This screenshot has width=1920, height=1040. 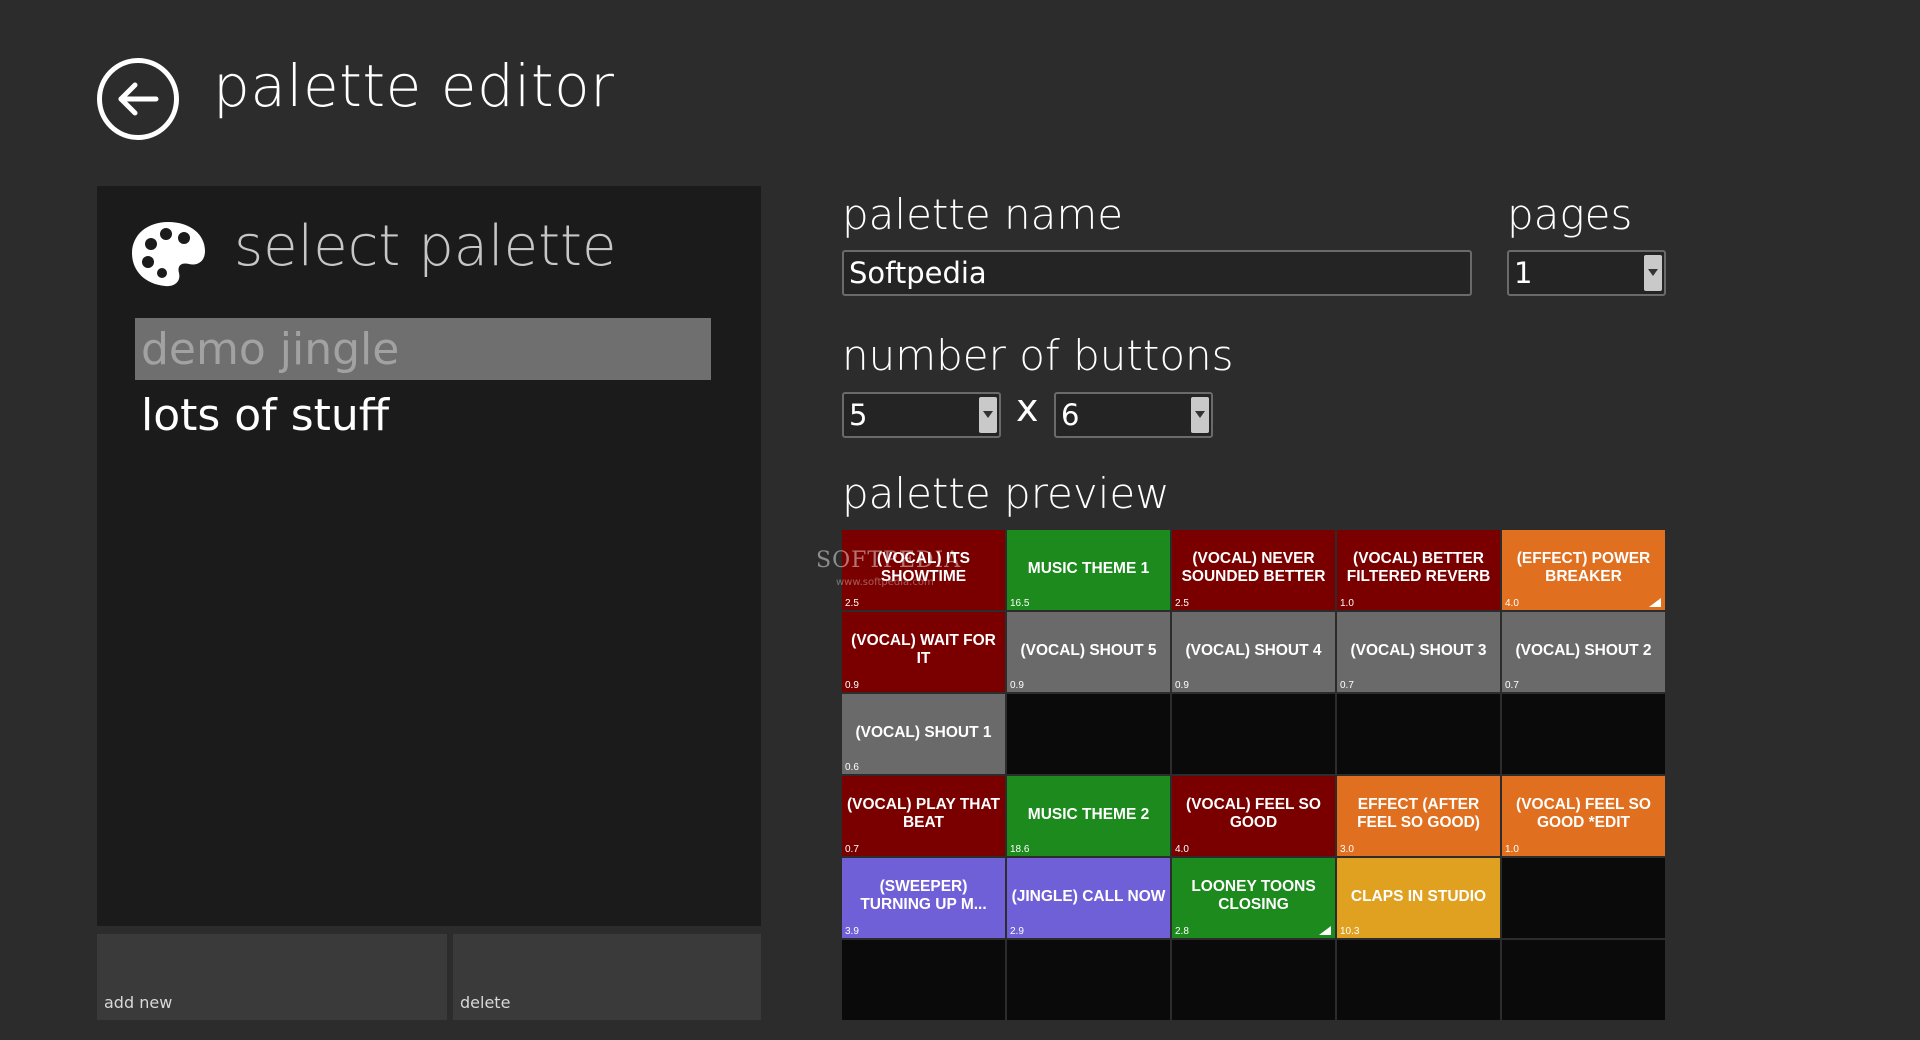 I want to click on palette-button-label: (VOCAL) FEEL SO GOOD *EDIT, so click(x=1583, y=814).